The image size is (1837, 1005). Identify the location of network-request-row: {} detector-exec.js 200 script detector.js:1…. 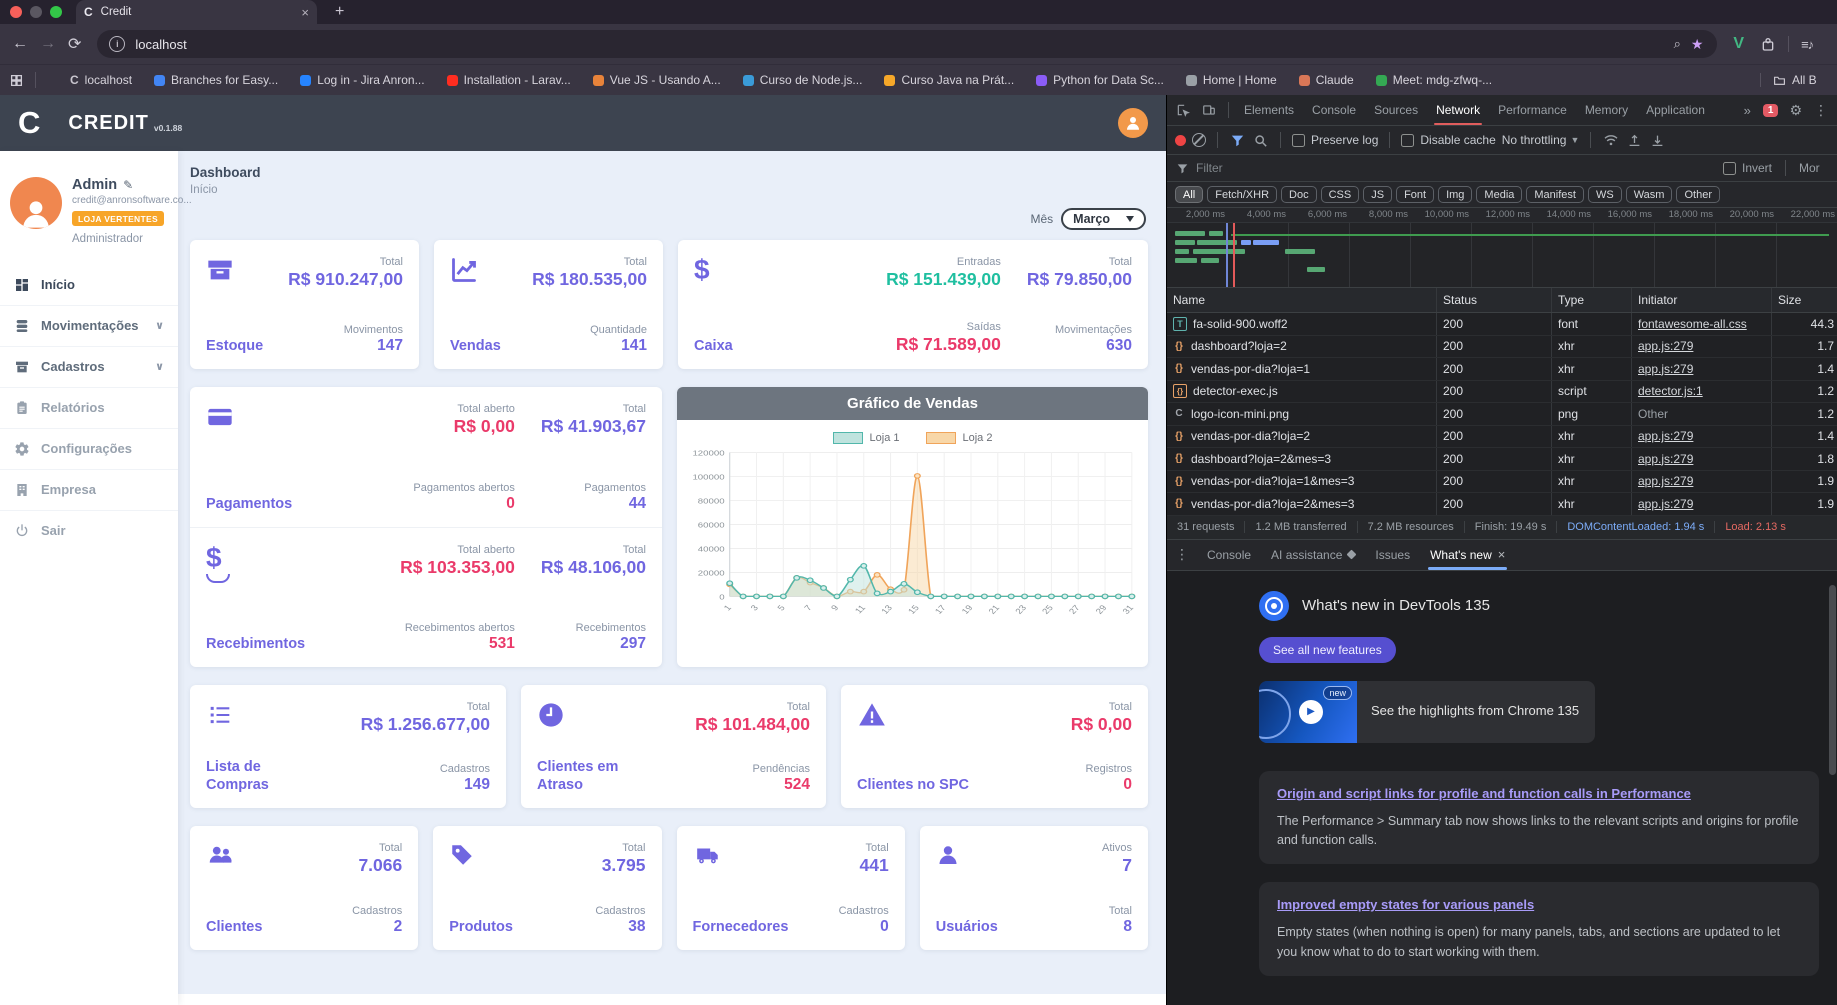
(1502, 391).